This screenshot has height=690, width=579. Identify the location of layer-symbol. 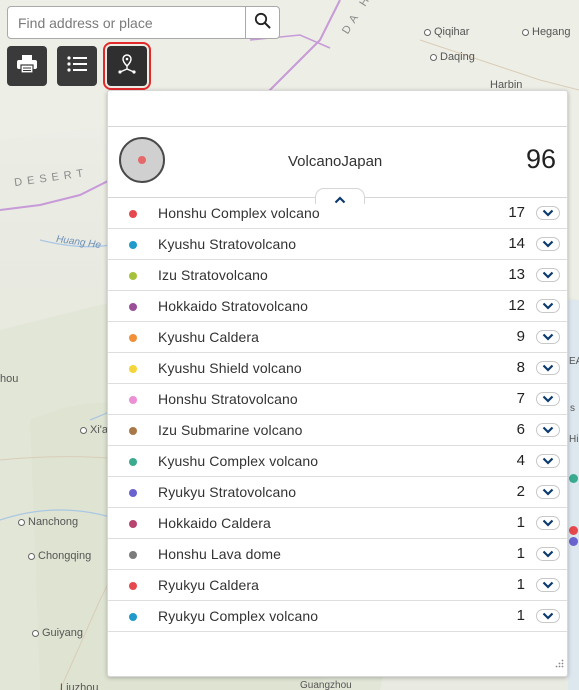
(142, 160).